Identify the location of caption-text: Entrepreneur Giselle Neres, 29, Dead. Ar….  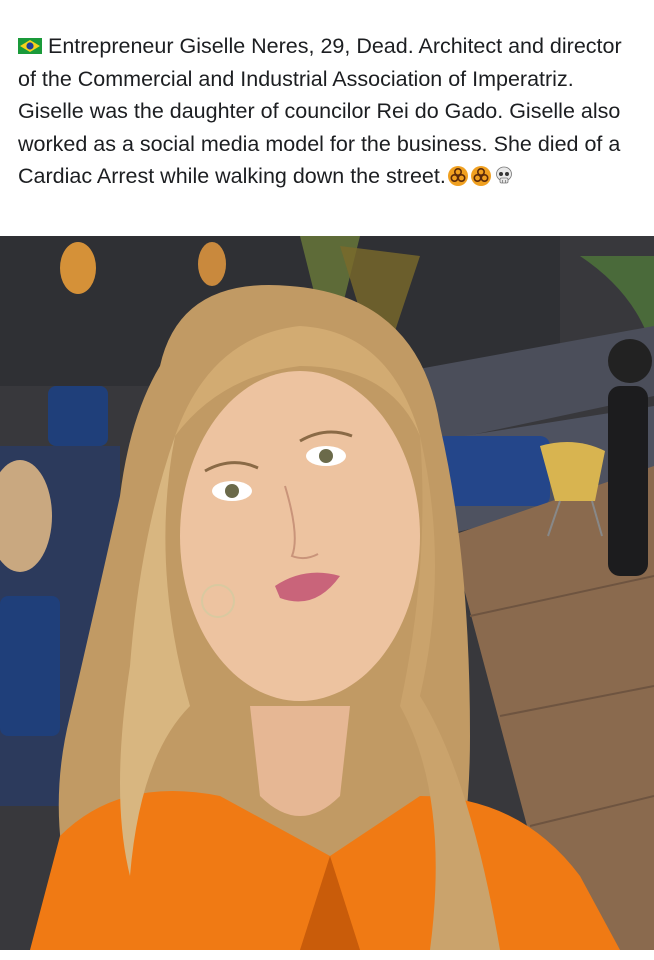
(320, 111).